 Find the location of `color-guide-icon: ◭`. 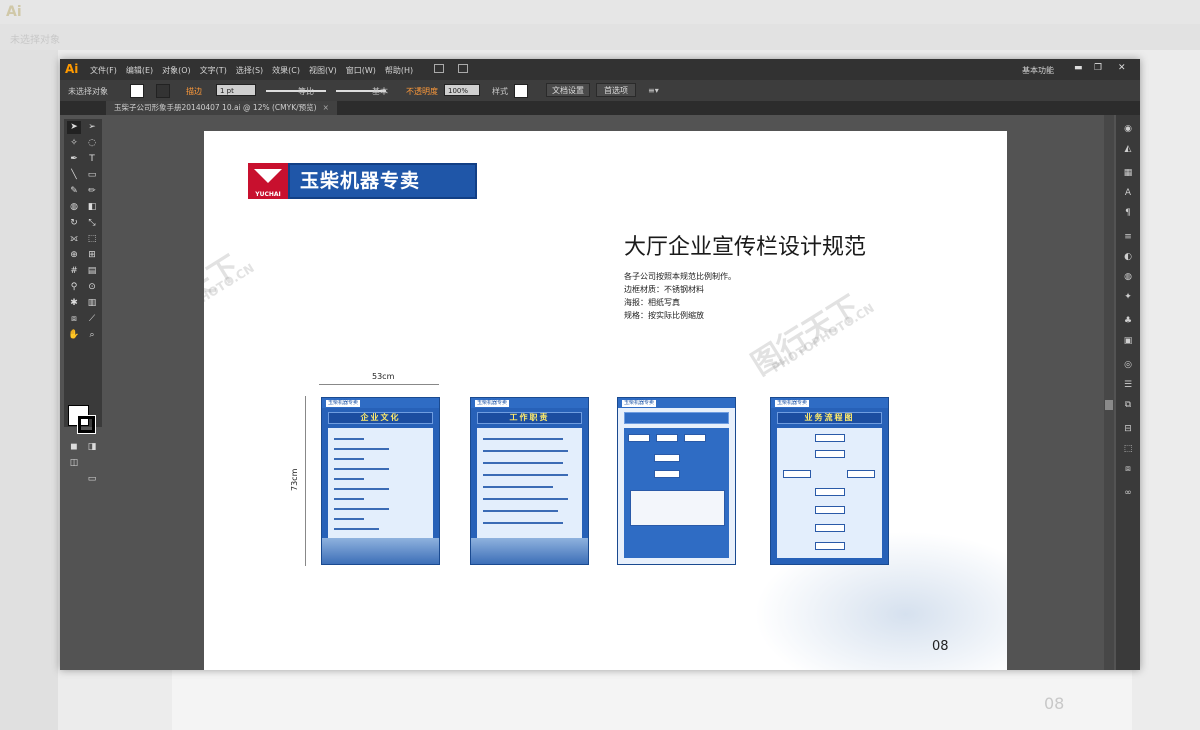

color-guide-icon: ◭ is located at coordinates (1128, 149).